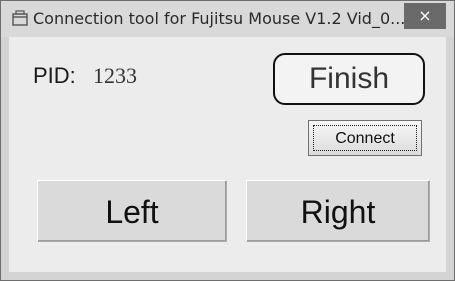  I want to click on connect-button-label: Connect, so click(365, 138).